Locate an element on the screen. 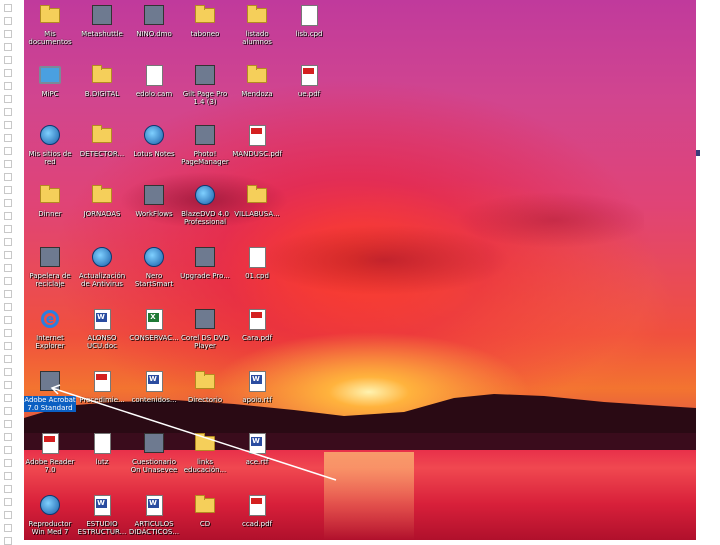 The height and width of the screenshot is (545, 720). desktop-icon: e Internet Explorer is located at coordinates (50, 339).